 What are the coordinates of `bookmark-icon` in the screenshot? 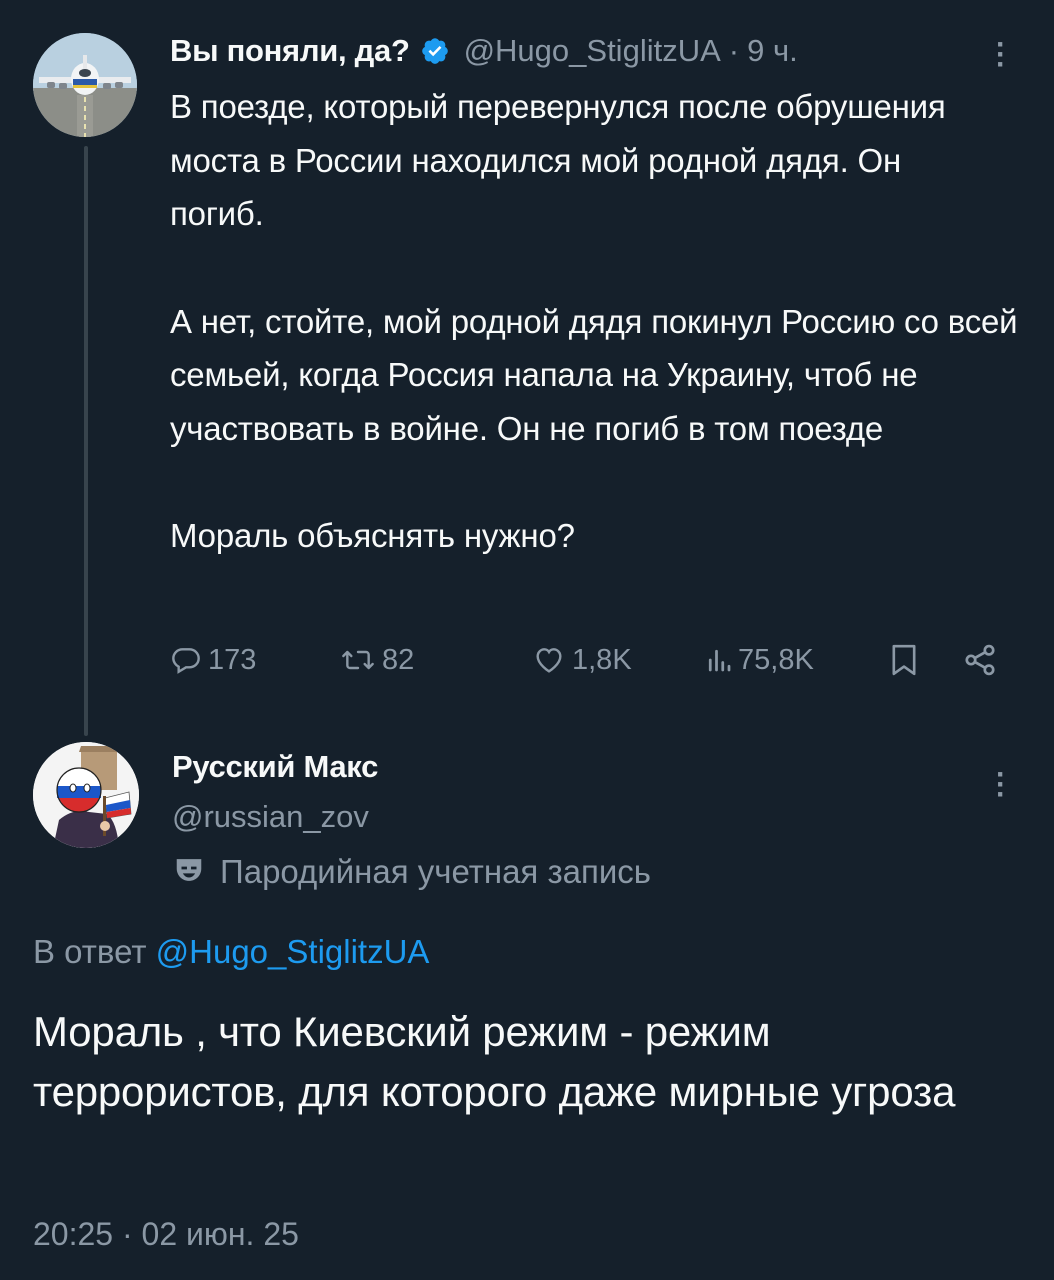 It's located at (904, 662).